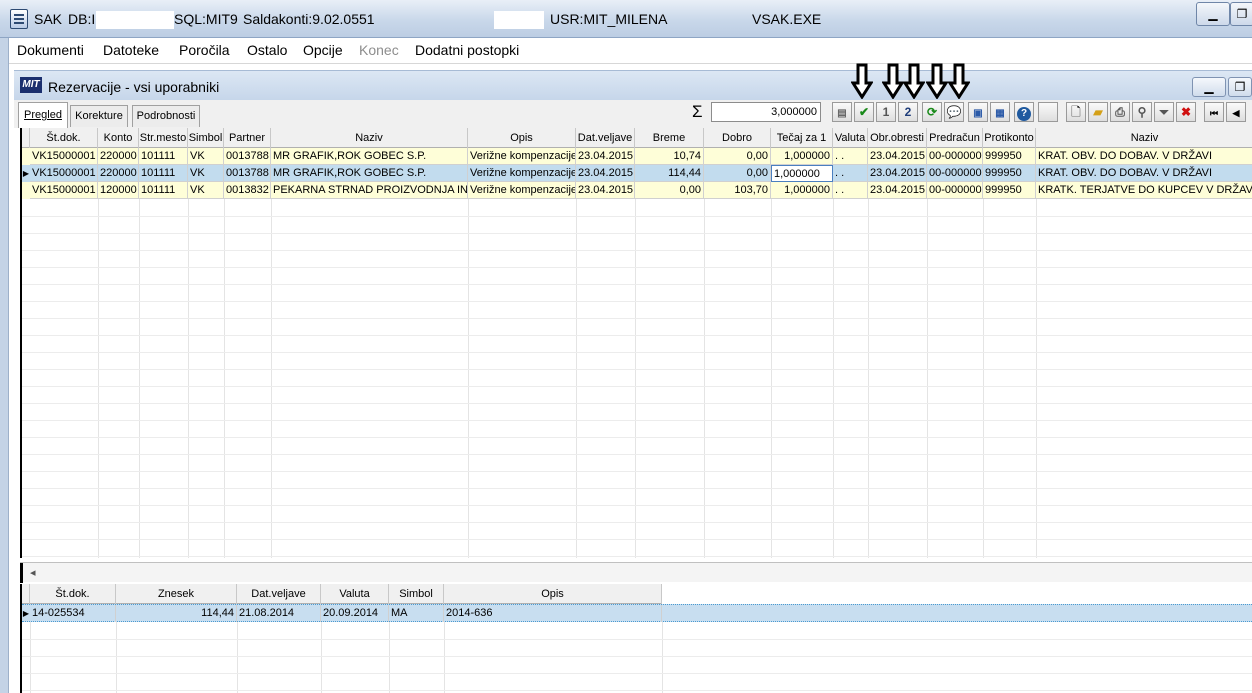 This screenshot has width=1252, height=693. I want to click on calculator-button: ▤, so click(842, 112).